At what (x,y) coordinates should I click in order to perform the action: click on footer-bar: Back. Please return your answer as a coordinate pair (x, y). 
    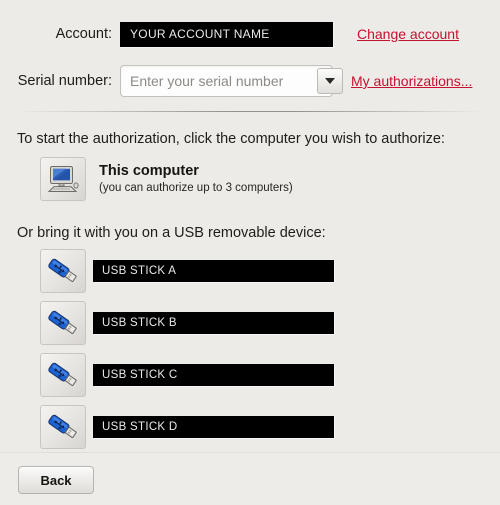
    Looking at the image, I should click on (250, 478).